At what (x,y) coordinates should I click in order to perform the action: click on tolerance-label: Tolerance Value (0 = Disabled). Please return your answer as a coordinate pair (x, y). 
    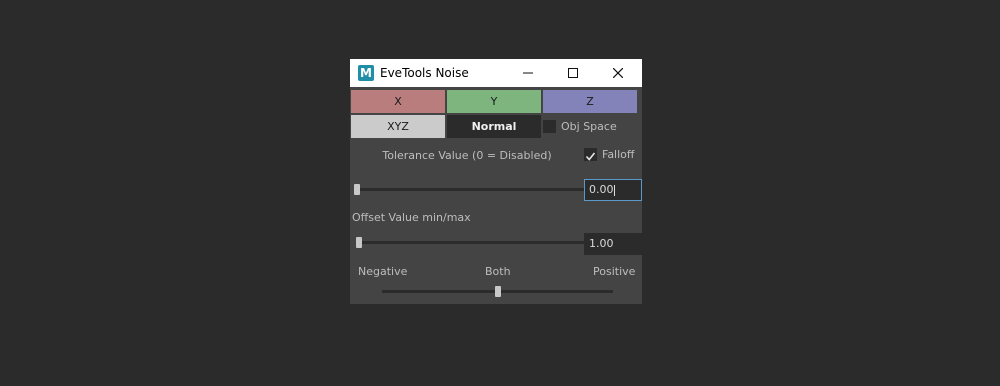
    Looking at the image, I should click on (467, 155).